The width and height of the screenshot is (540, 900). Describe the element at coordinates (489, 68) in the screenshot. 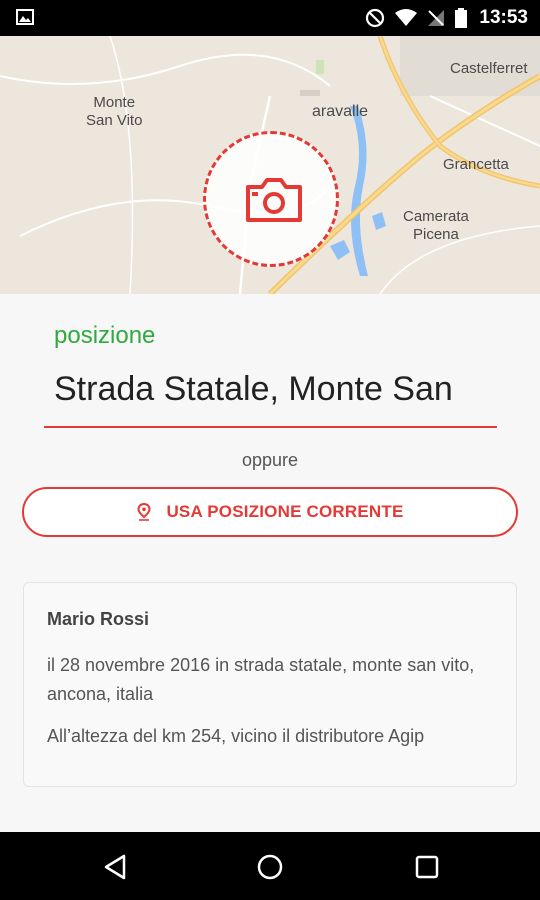

I see `map-label-castelferretti: Castelferret` at that location.